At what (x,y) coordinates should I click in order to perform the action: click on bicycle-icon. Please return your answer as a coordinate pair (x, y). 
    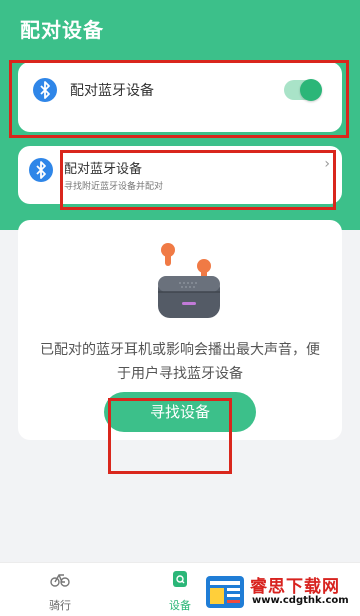
    Looking at the image, I should click on (60, 580).